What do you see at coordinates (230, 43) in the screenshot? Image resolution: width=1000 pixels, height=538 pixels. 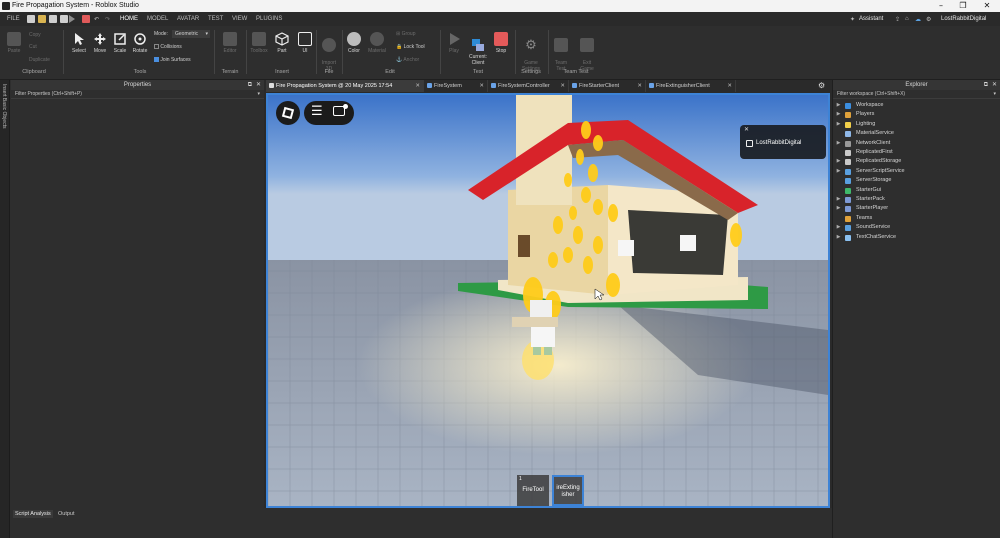 I see `terrain-editor-button: Editor` at bounding box center [230, 43].